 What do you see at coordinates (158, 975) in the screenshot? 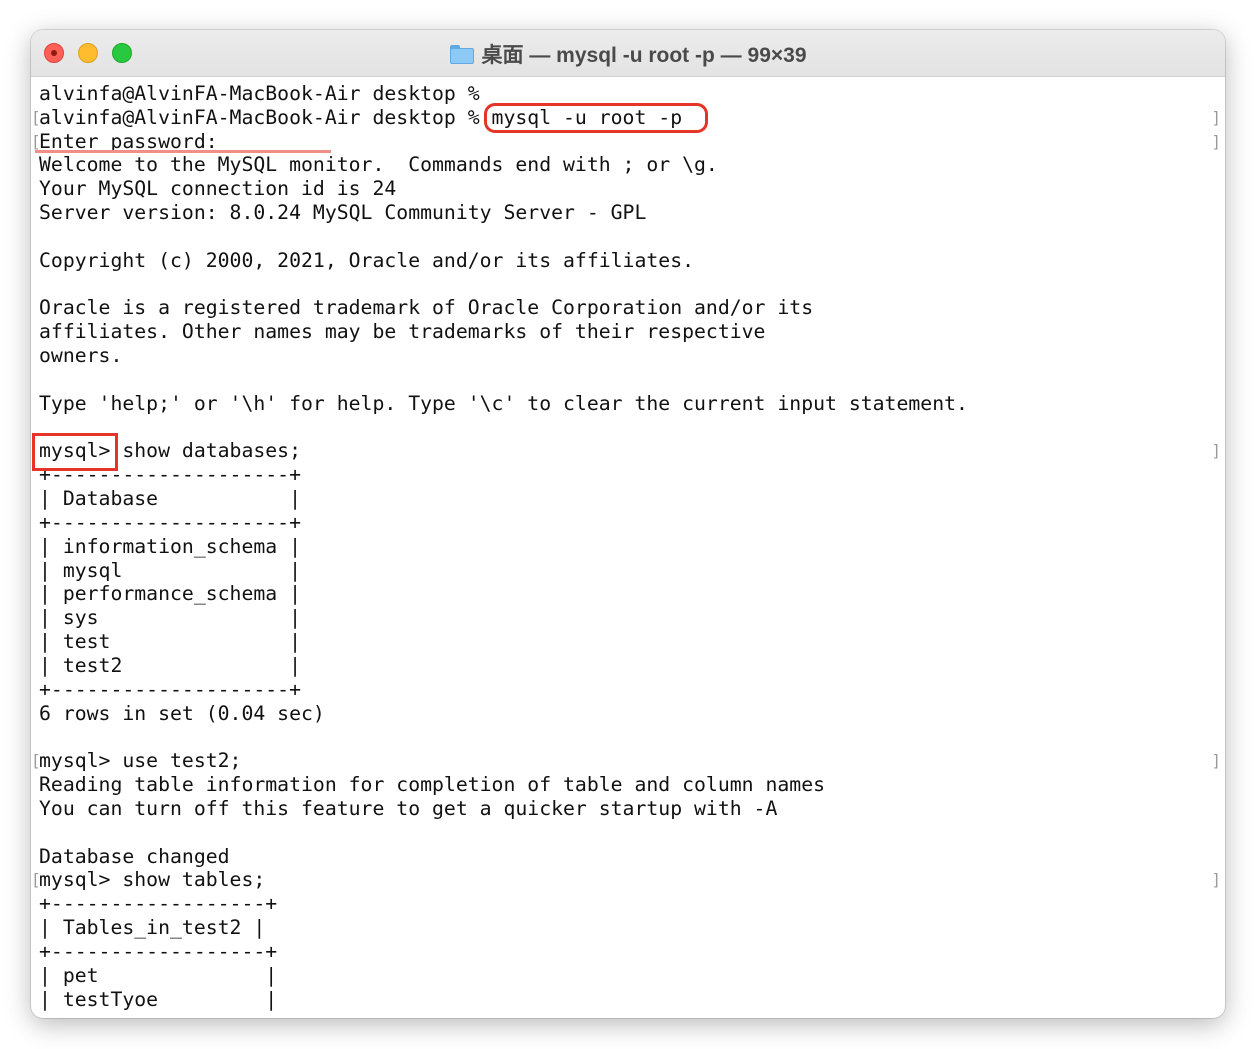
I see `terminal-line: | pet |` at bounding box center [158, 975].